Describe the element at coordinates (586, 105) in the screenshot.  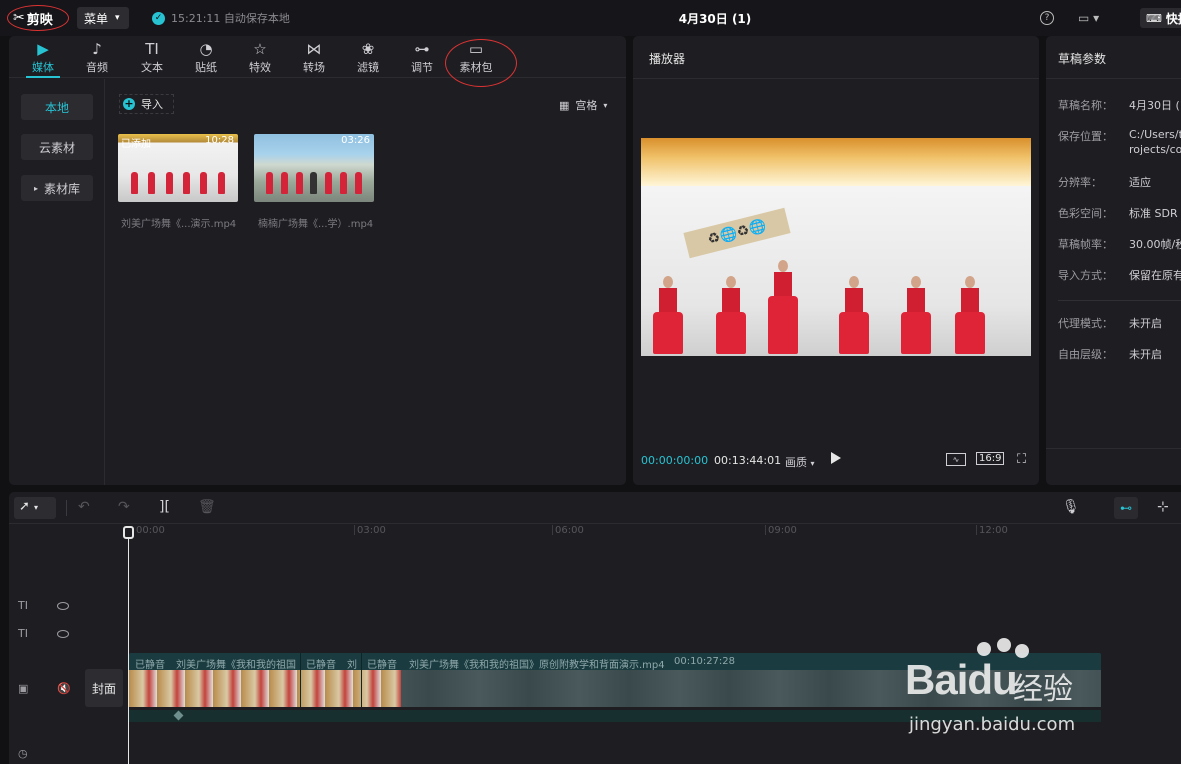
I see `view-label: 宫格` at that location.